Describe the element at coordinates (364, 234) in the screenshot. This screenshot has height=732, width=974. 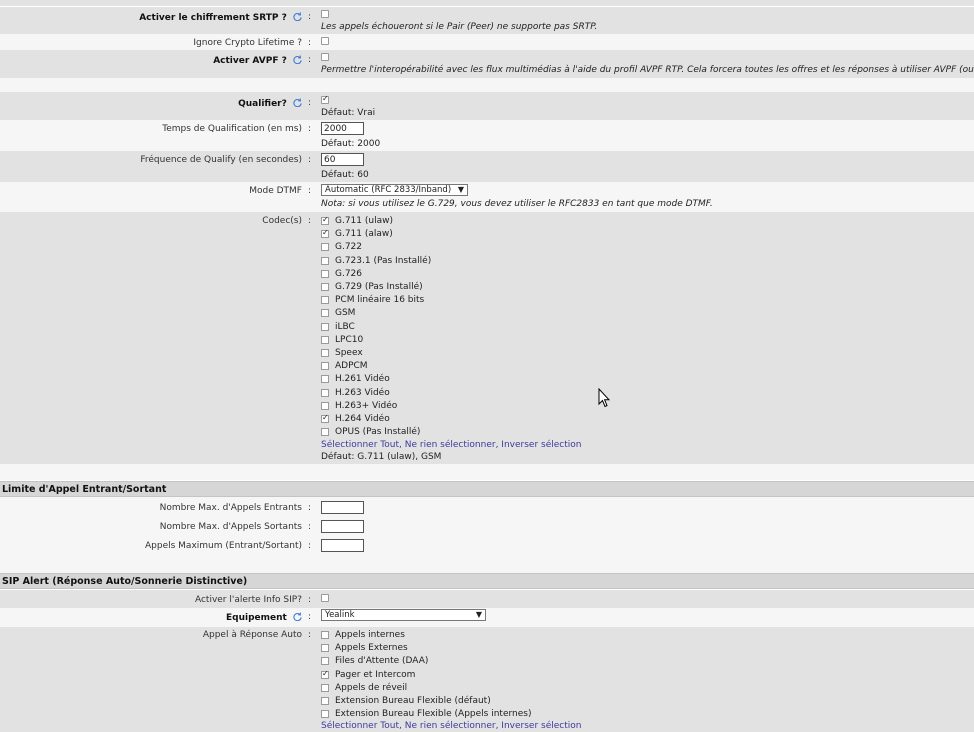
I see `codec-label: G.711 (alaw)` at that location.